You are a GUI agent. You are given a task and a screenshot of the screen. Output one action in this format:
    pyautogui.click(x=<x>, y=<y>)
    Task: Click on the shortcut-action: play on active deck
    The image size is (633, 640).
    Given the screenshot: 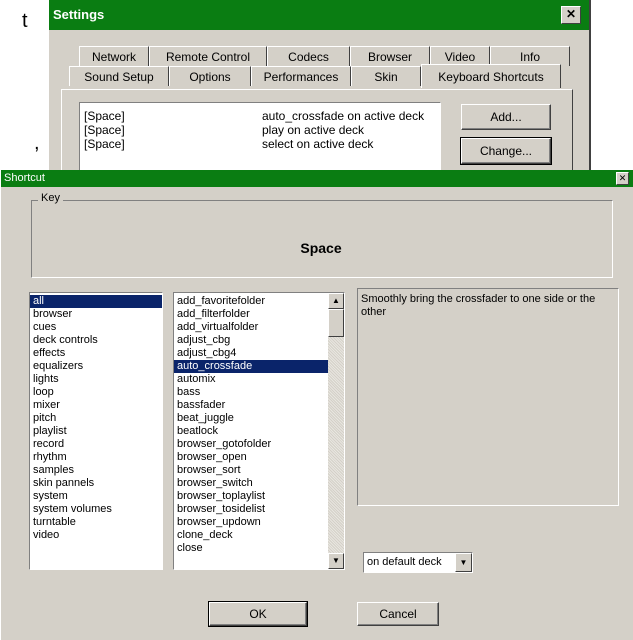 What is the action you would take?
    pyautogui.click(x=313, y=130)
    